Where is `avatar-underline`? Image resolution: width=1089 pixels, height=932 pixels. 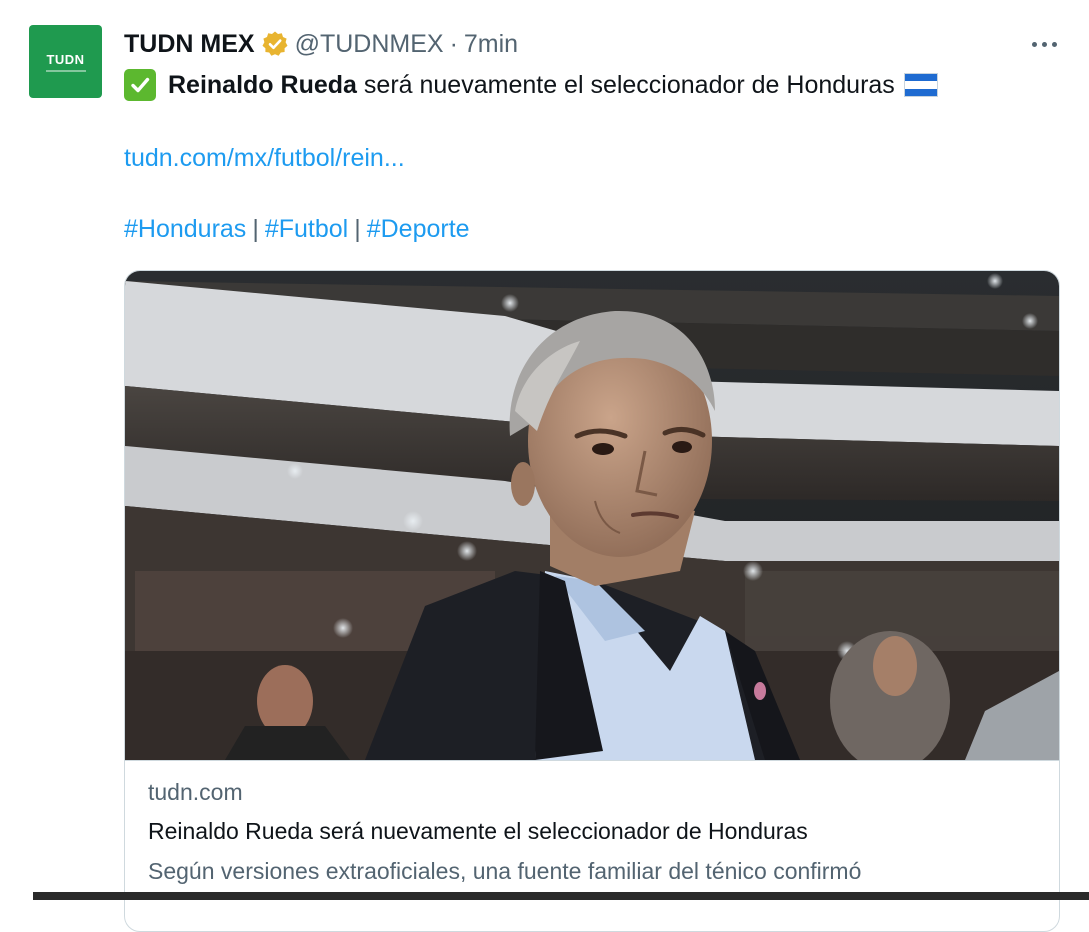
avatar-underline is located at coordinates (65, 70).